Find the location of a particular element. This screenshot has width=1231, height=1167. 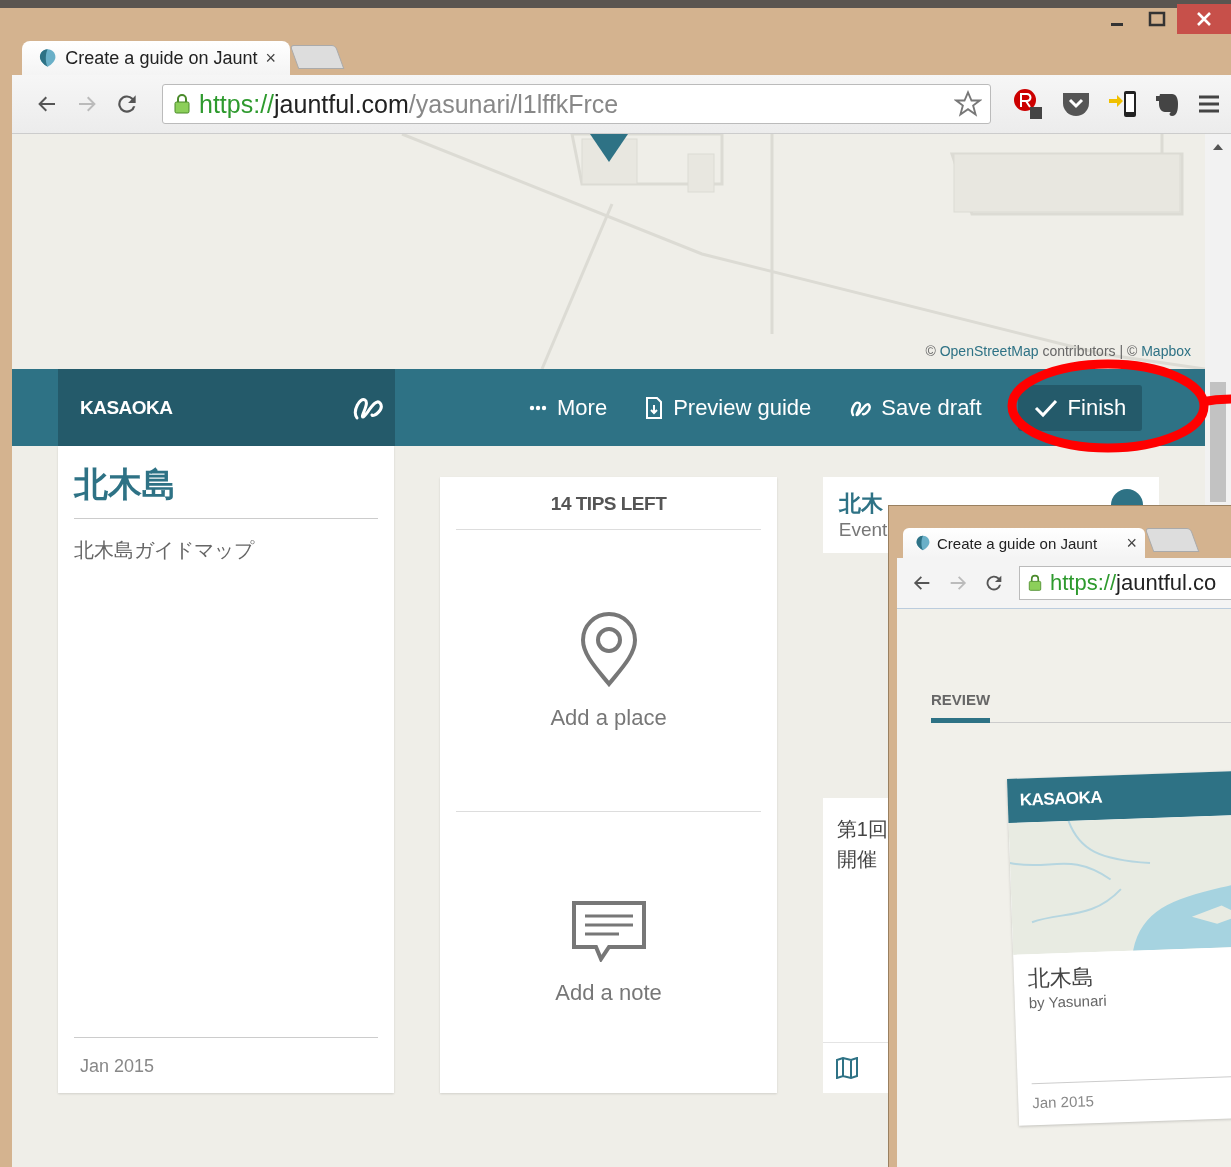

scrollbar is located at coordinates (1218, 319).